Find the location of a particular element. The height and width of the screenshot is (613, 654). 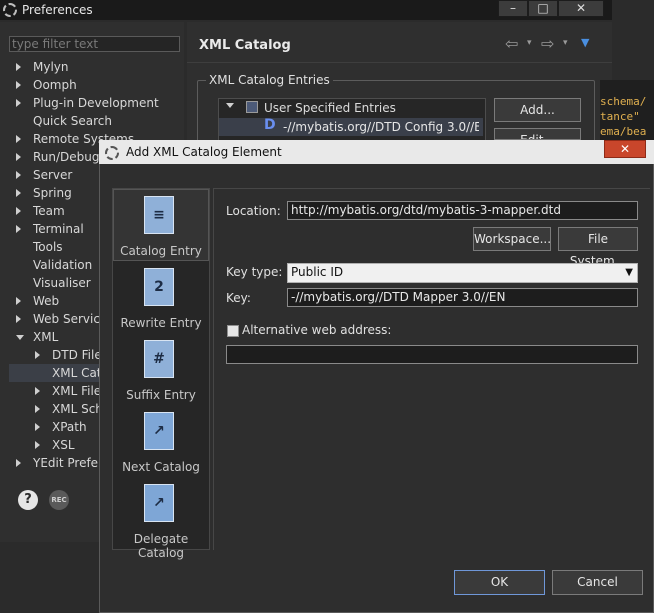

key-type-label: Key type: is located at coordinates (254, 272).